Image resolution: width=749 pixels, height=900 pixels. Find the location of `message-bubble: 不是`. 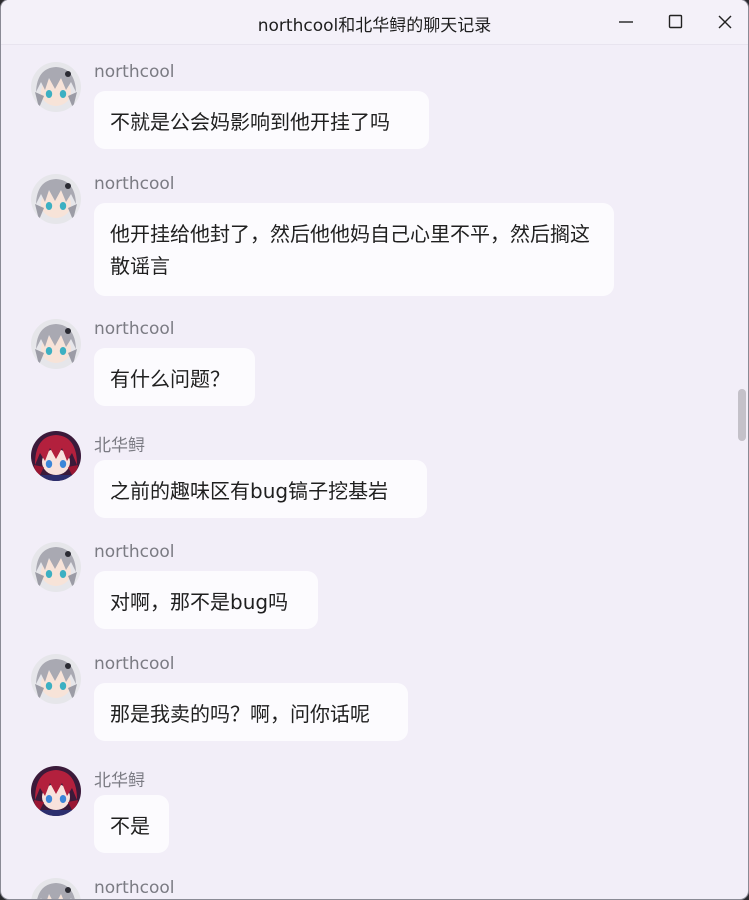

message-bubble: 不是 is located at coordinates (131, 824).